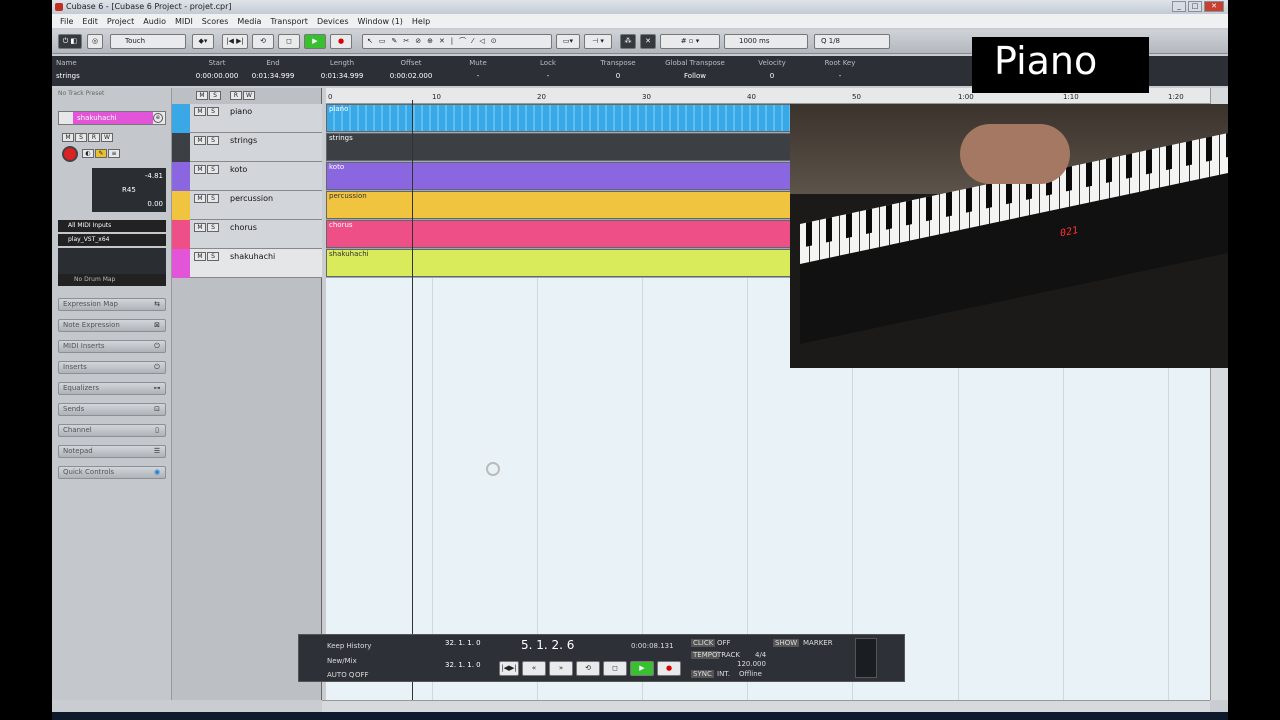 The width and height of the screenshot is (1280, 720). I want to click on record-button: ●, so click(341, 41).